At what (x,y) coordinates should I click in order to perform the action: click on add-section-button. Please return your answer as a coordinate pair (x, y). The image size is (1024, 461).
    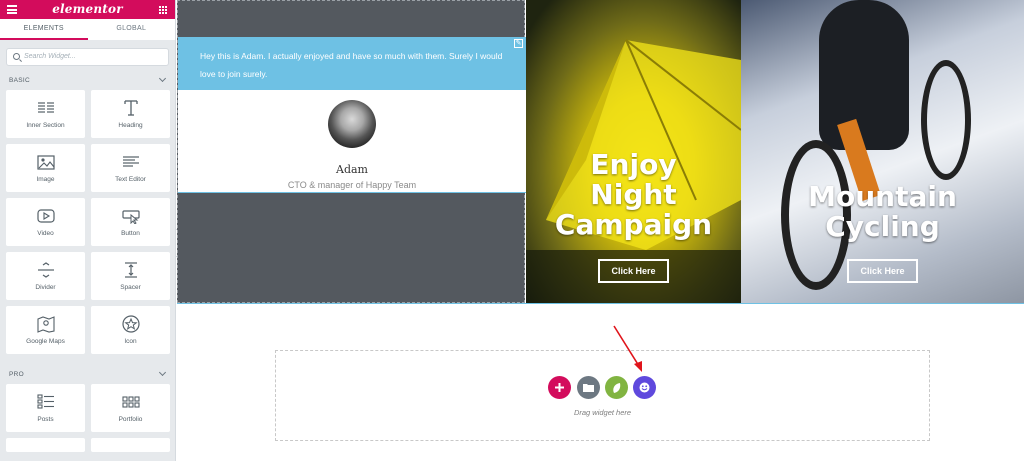
    Looking at the image, I should click on (559, 387).